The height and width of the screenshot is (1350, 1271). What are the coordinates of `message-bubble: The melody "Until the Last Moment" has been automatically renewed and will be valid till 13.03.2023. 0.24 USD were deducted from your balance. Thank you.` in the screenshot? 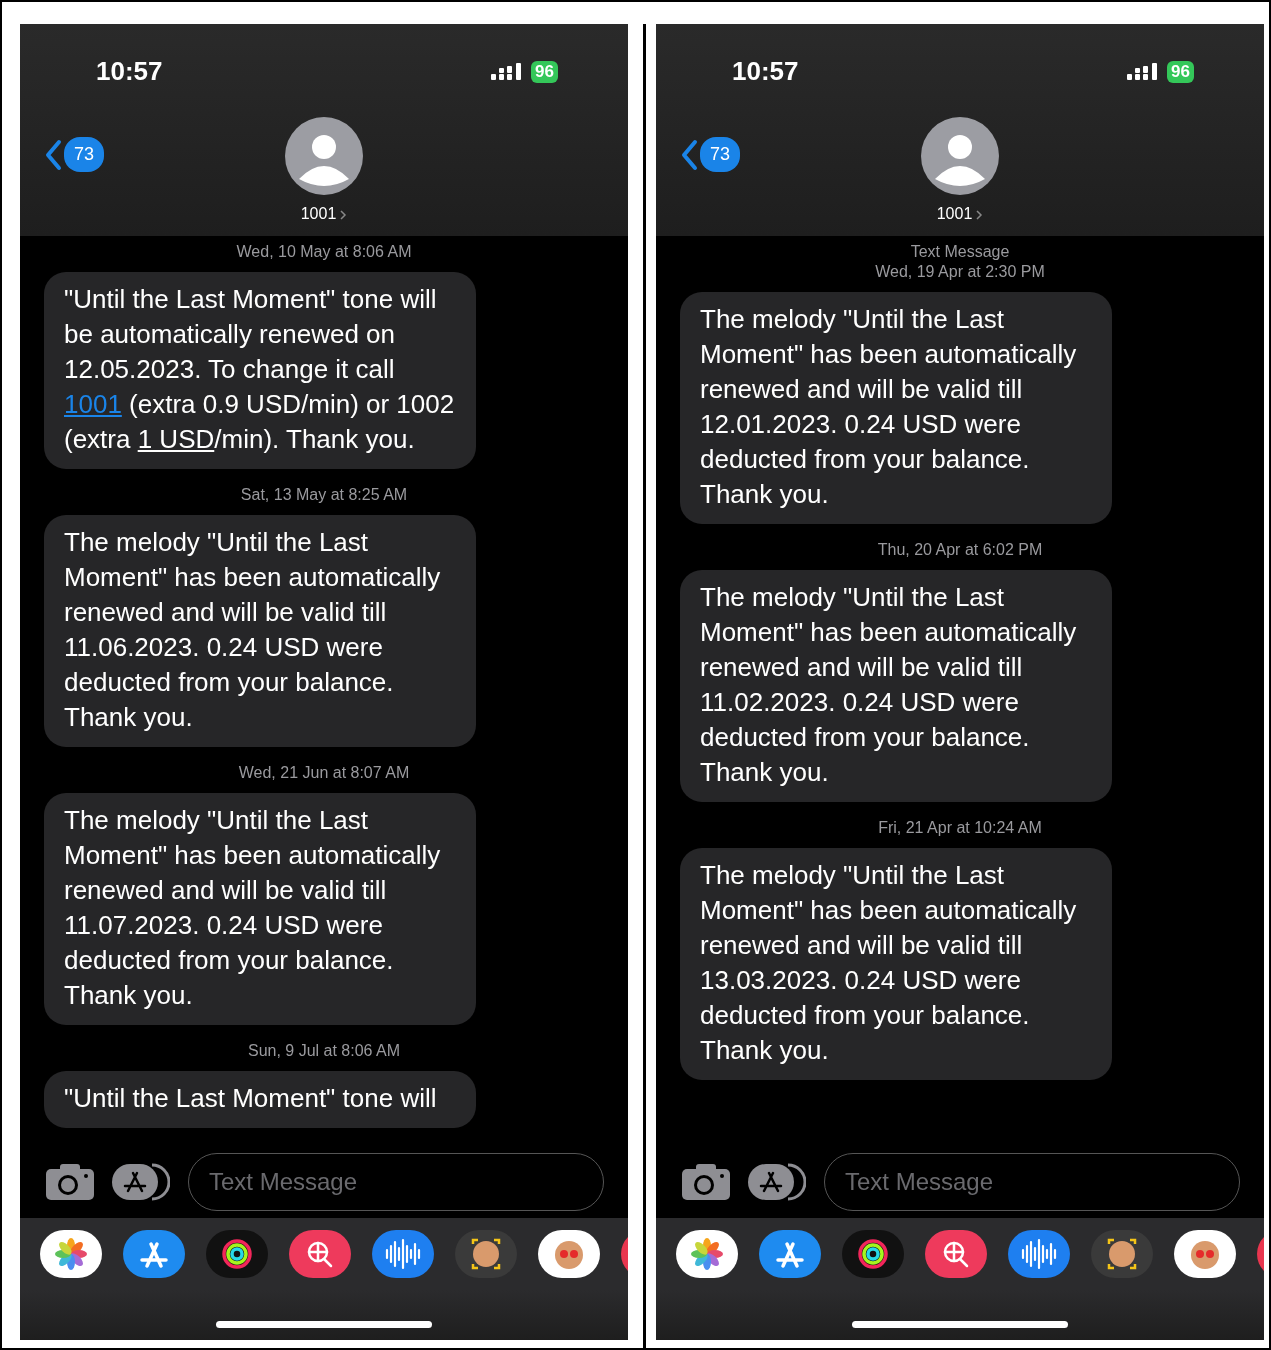 It's located at (896, 964).